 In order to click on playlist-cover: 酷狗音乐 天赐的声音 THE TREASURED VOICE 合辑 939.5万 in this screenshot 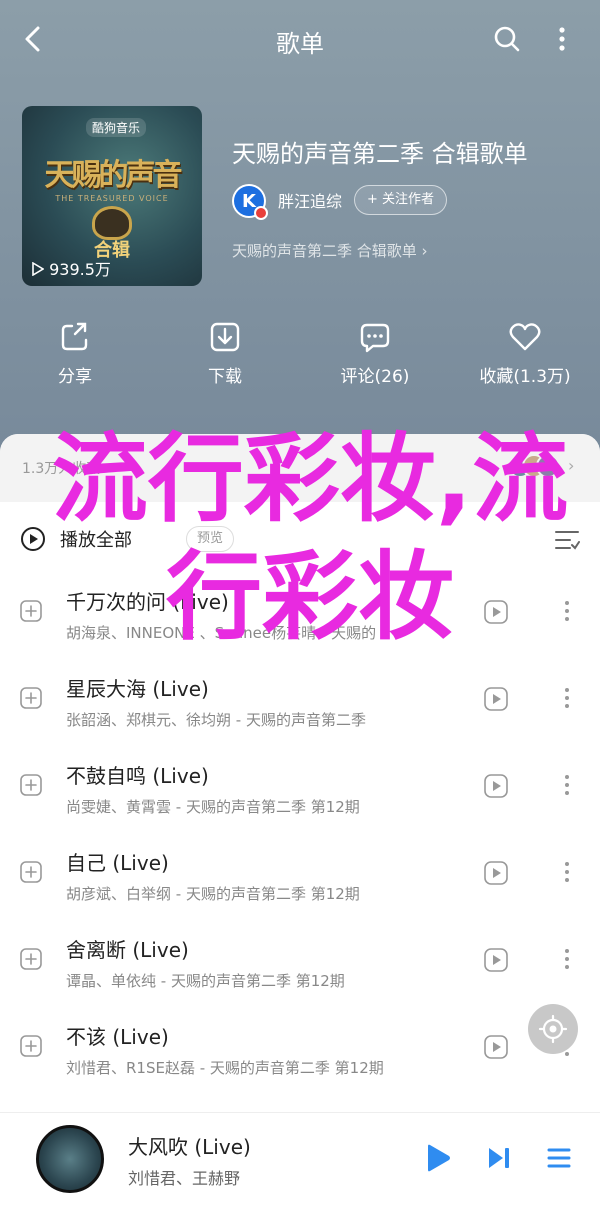, I will do `click(112, 196)`.